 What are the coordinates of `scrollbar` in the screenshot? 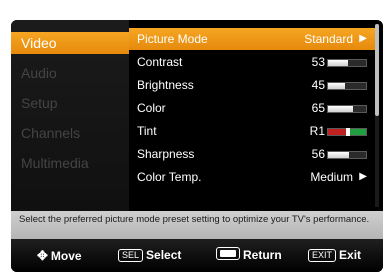 It's located at (377, 115).